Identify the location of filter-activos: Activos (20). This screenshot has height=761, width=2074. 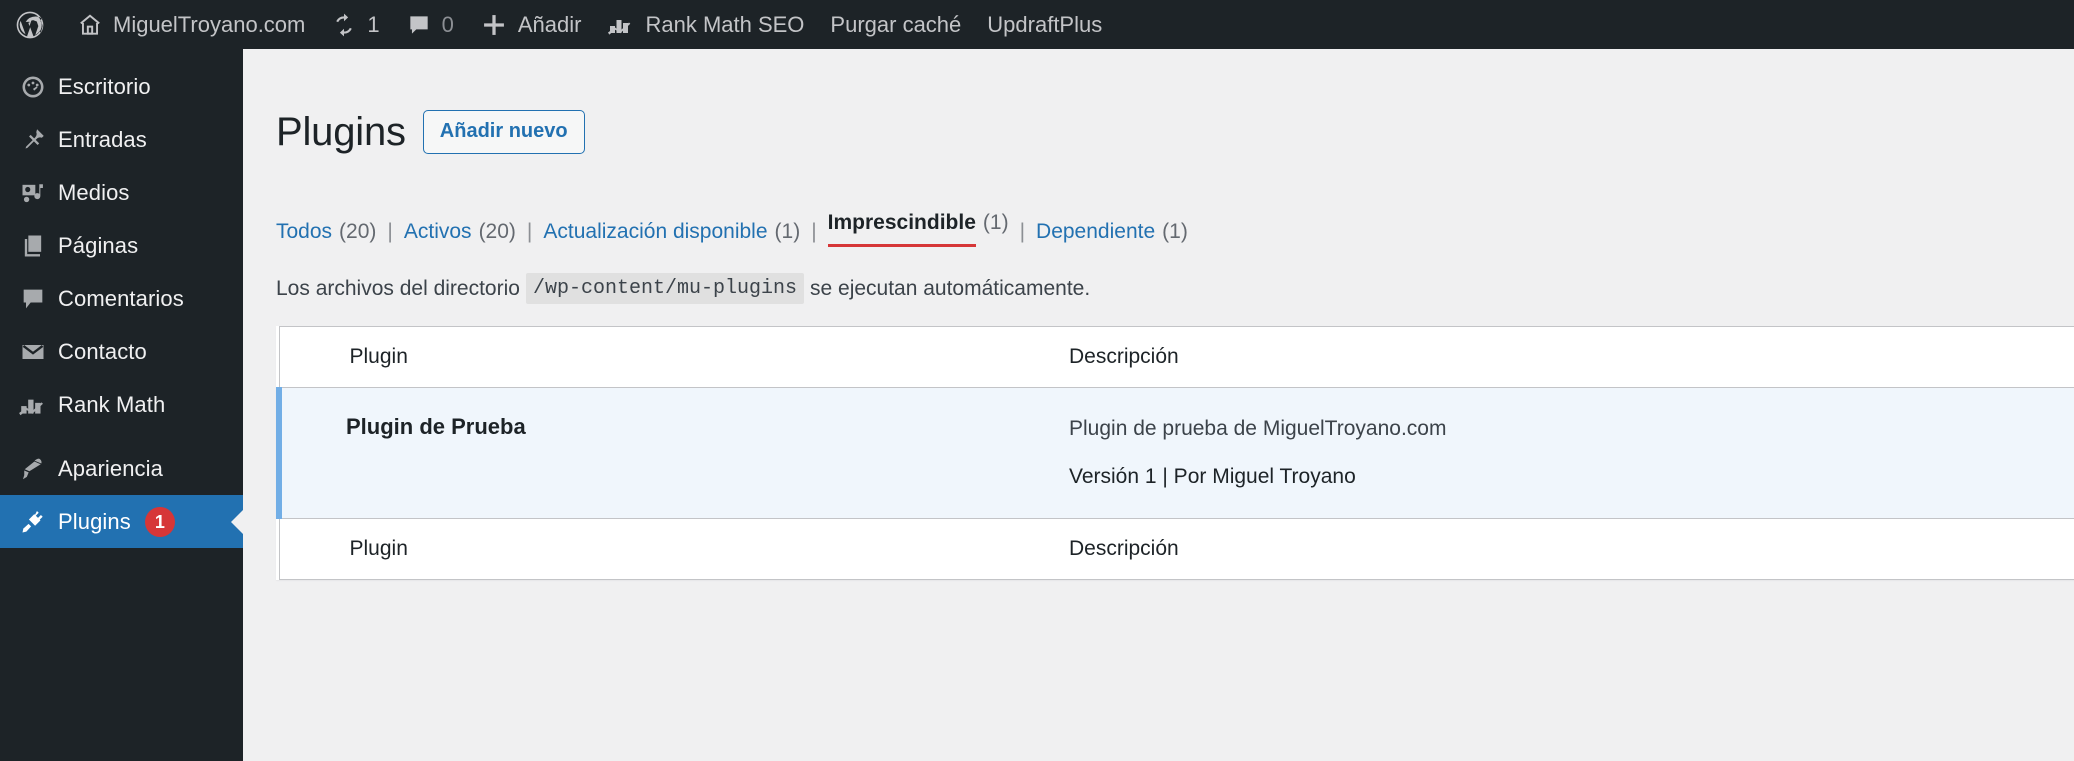
(460, 232).